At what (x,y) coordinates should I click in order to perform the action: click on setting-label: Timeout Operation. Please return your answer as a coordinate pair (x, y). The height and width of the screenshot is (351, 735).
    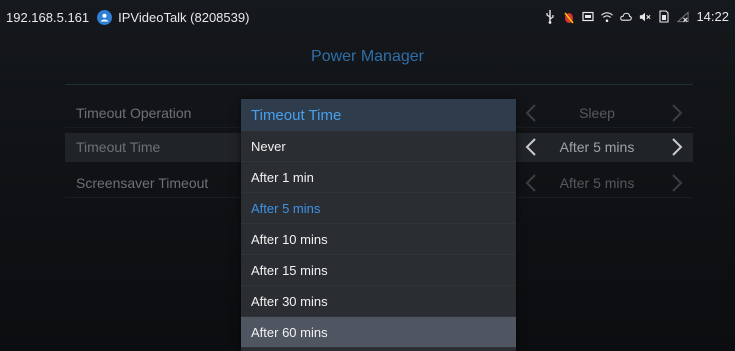
    Looking at the image, I should click on (134, 113).